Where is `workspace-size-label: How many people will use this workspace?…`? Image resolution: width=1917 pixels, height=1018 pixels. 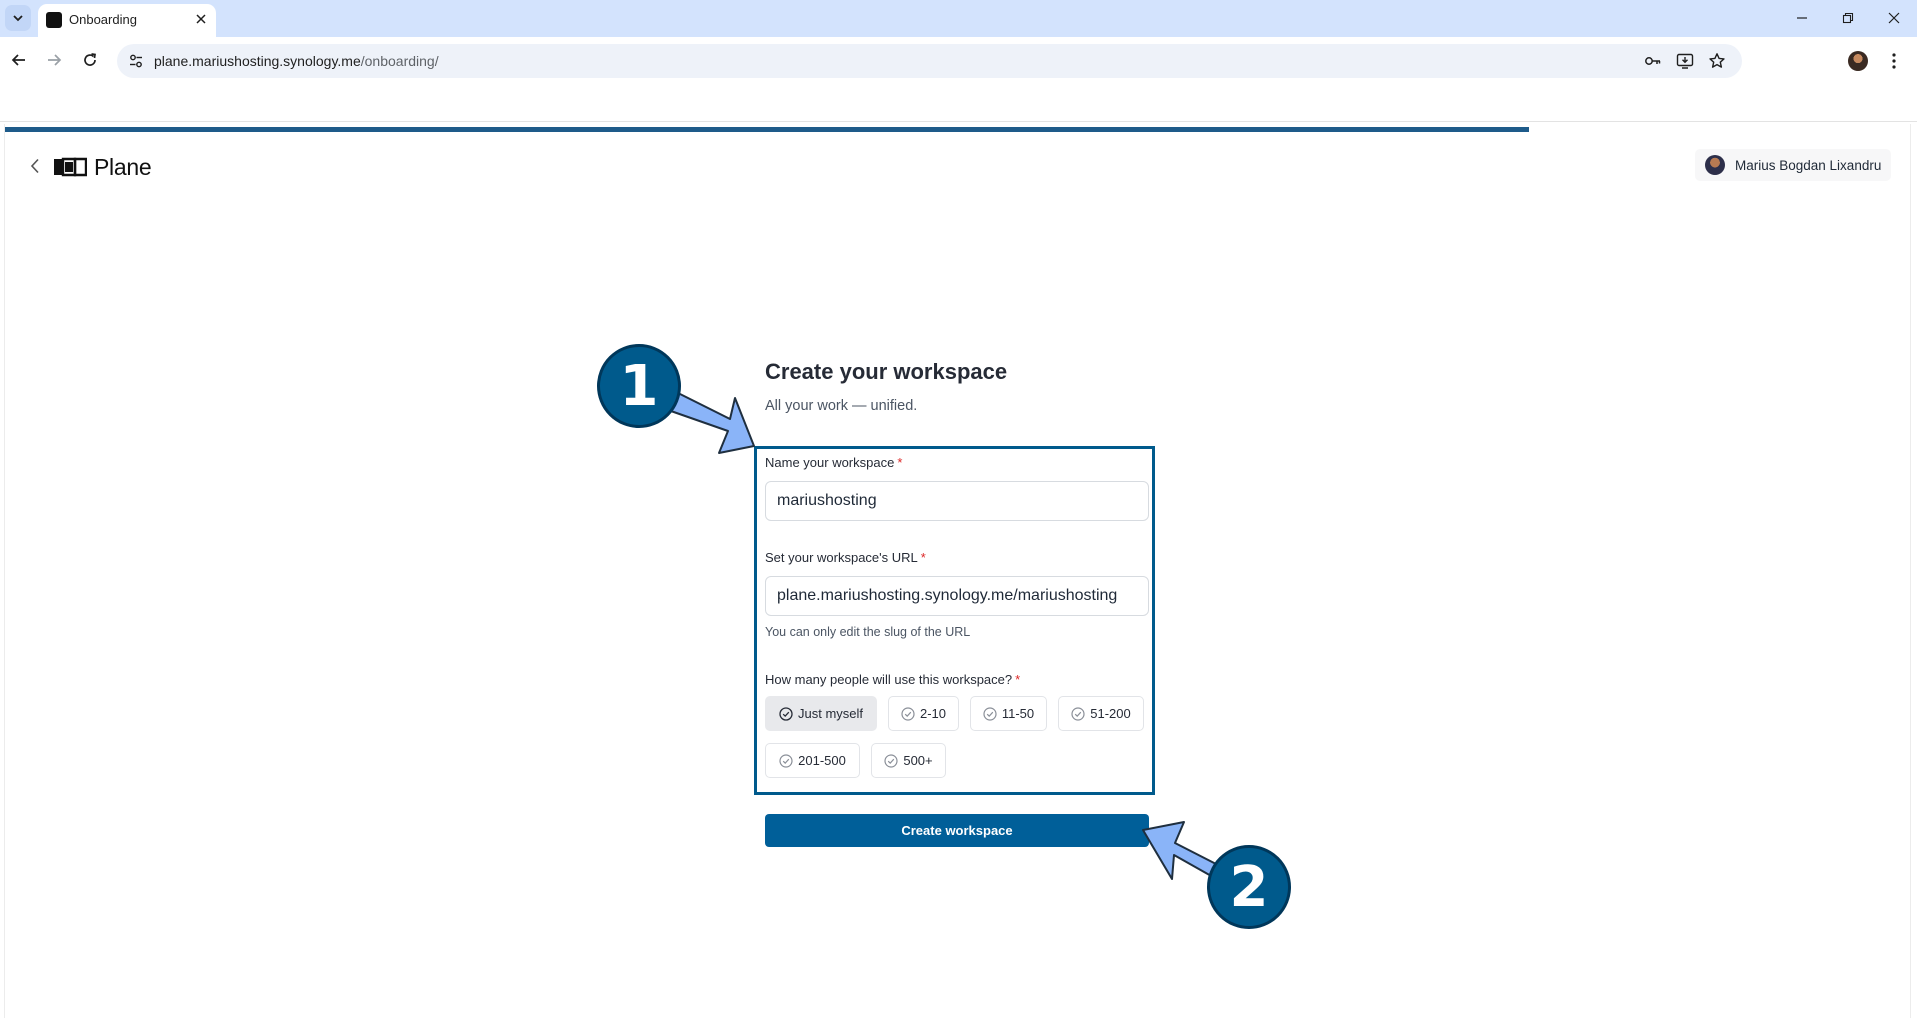
workspace-size-label: How many people will use this workspace?… is located at coordinates (892, 679).